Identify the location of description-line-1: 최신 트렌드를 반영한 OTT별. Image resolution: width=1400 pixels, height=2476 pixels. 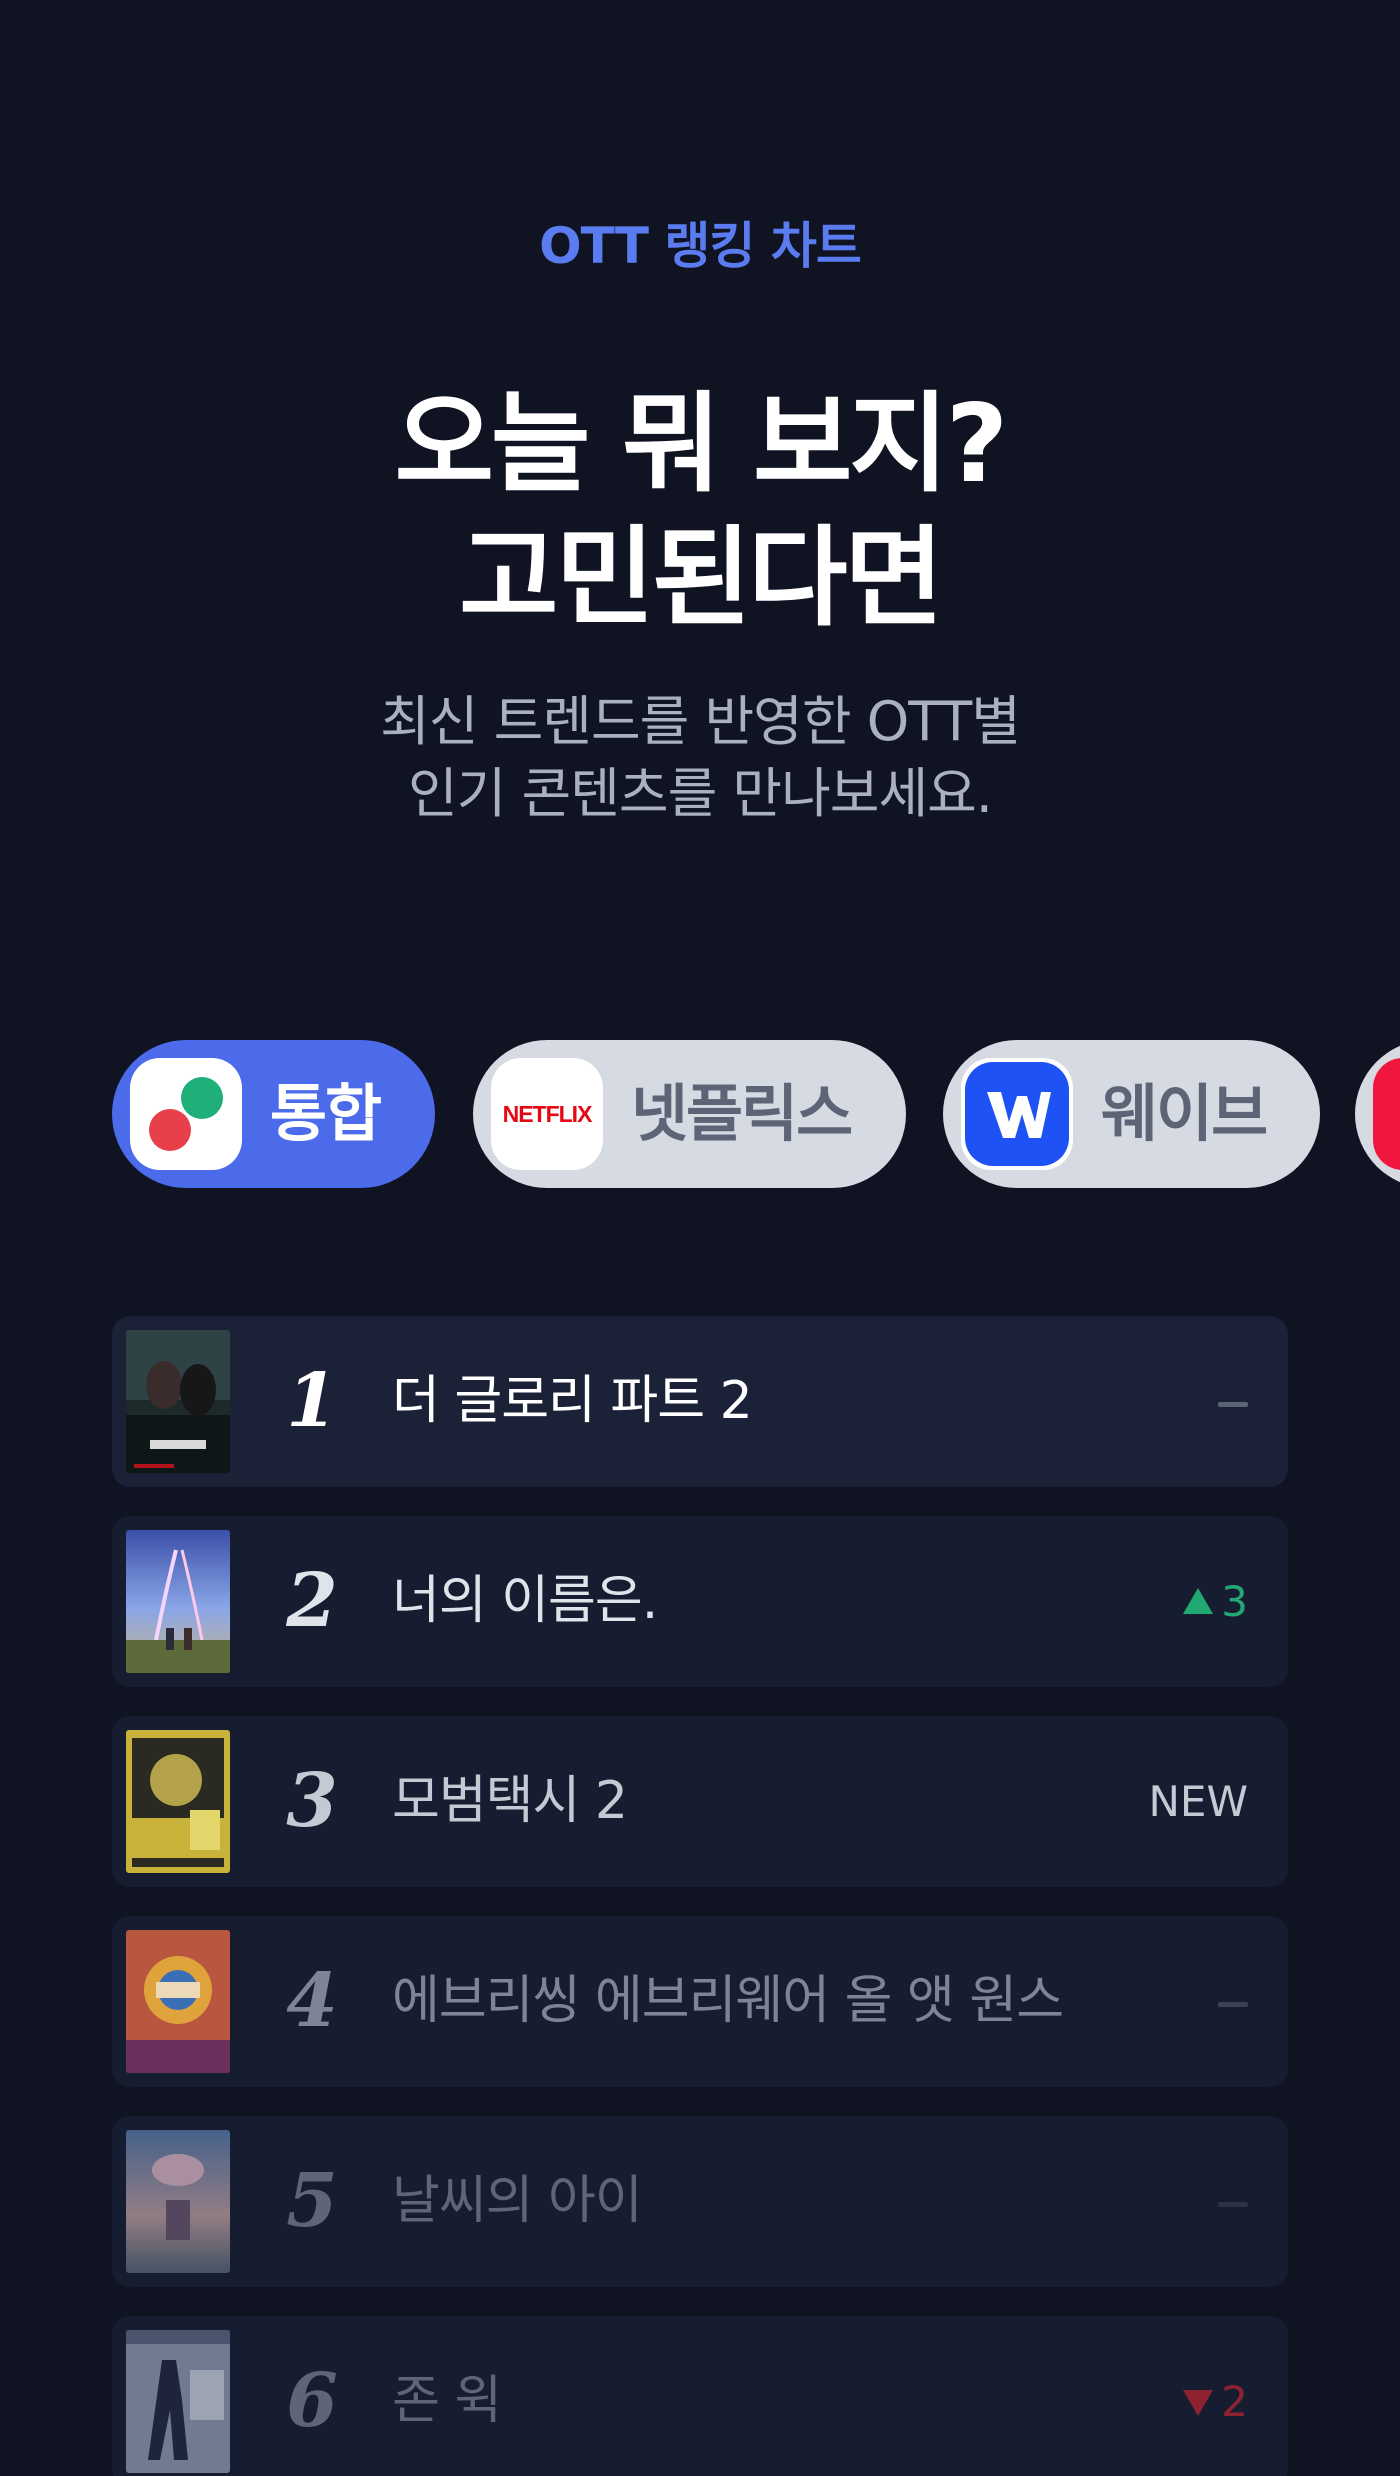
(700, 721).